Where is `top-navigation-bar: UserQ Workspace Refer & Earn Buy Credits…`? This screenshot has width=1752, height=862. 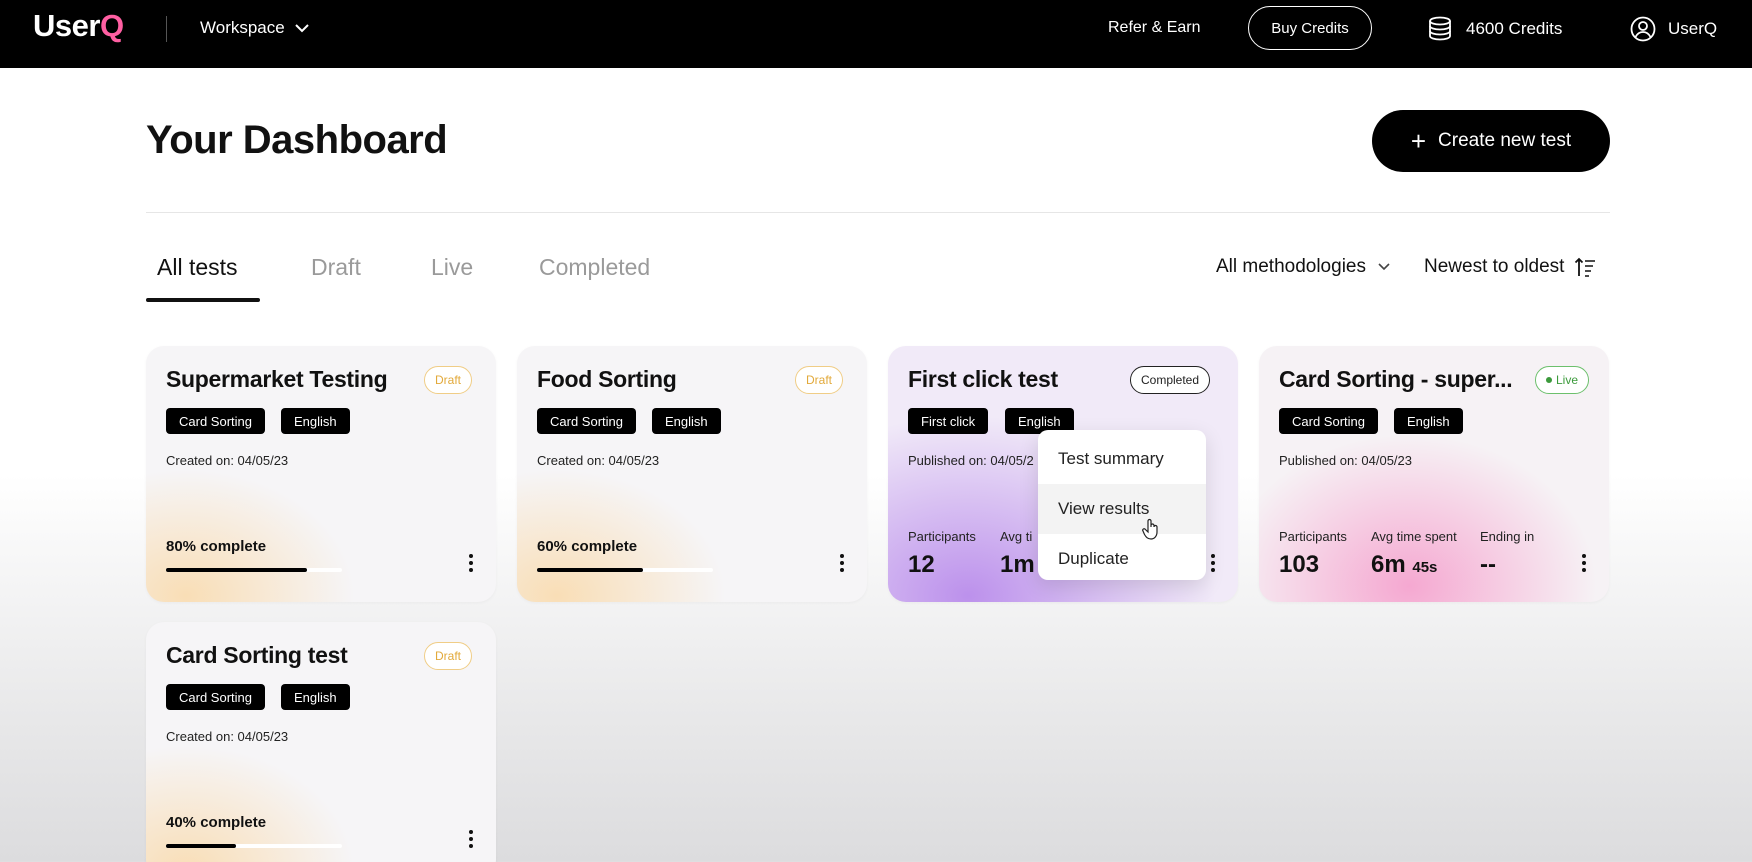
top-navigation-bar: UserQ Workspace Refer & Earn Buy Credits… is located at coordinates (876, 34).